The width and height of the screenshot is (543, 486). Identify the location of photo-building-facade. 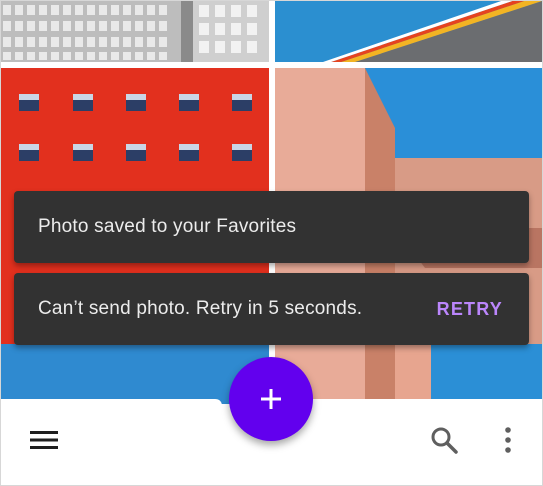
(135, 31).